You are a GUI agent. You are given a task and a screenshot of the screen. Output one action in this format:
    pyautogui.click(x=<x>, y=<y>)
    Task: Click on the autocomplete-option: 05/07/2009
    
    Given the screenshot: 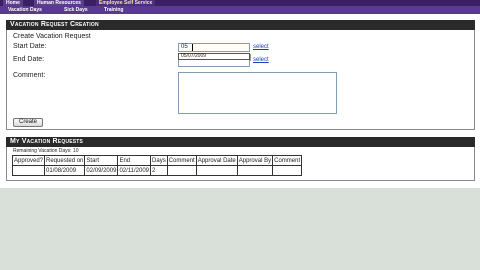 What is the action you would take?
    pyautogui.click(x=193, y=56)
    